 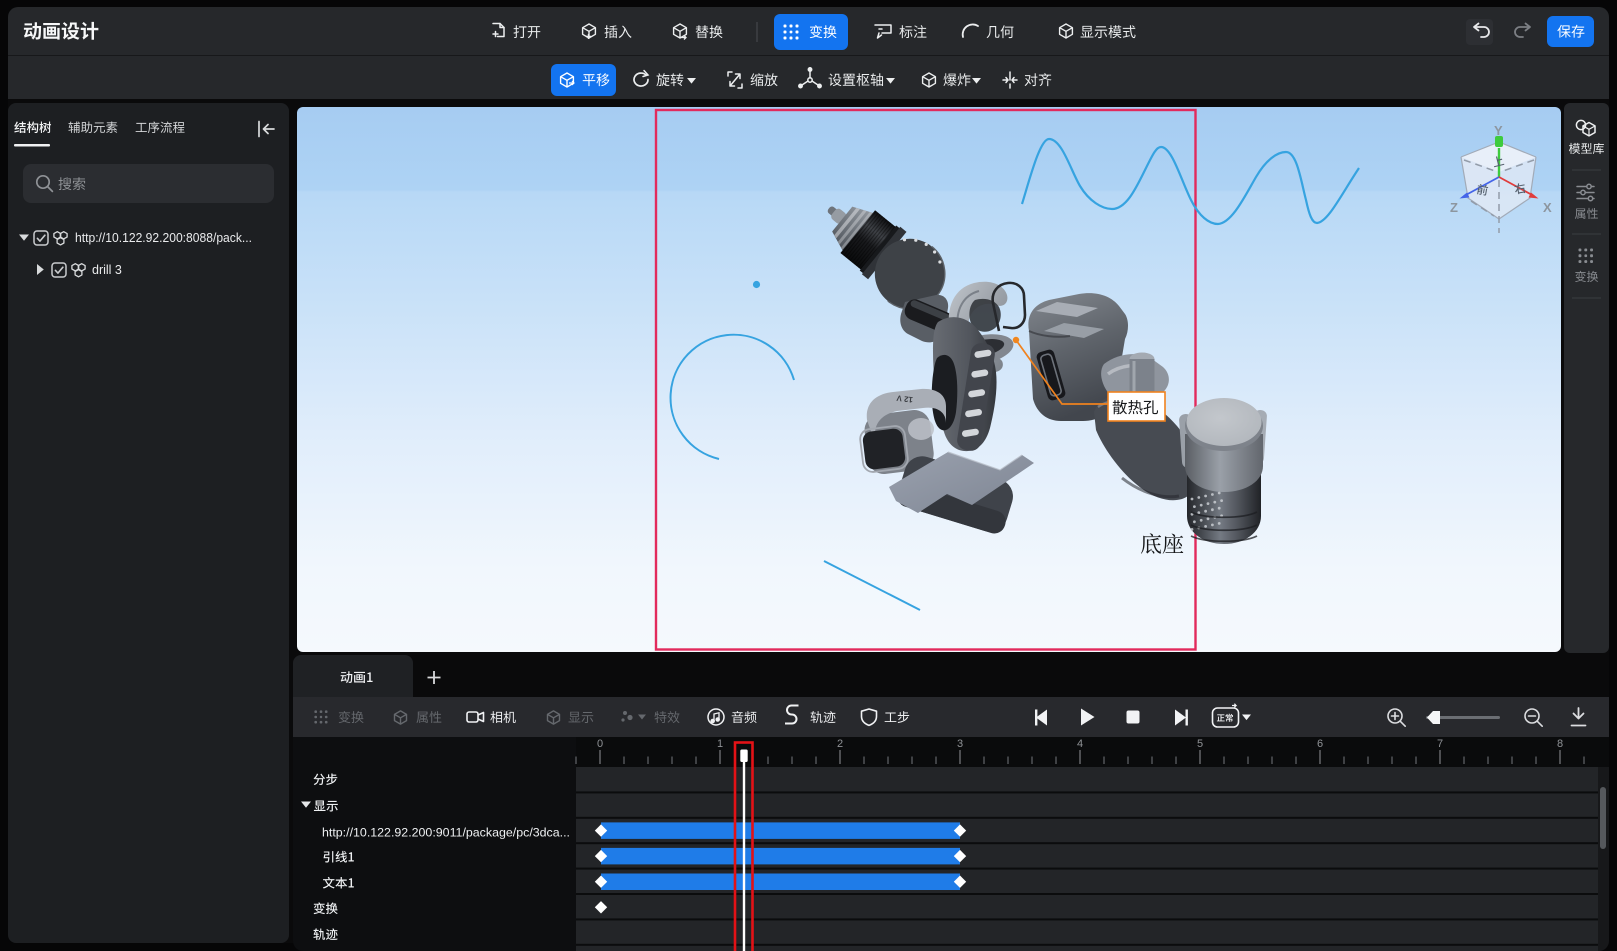 What do you see at coordinates (1498, 130) in the screenshot?
I see `svg-text: Y` at bounding box center [1498, 130].